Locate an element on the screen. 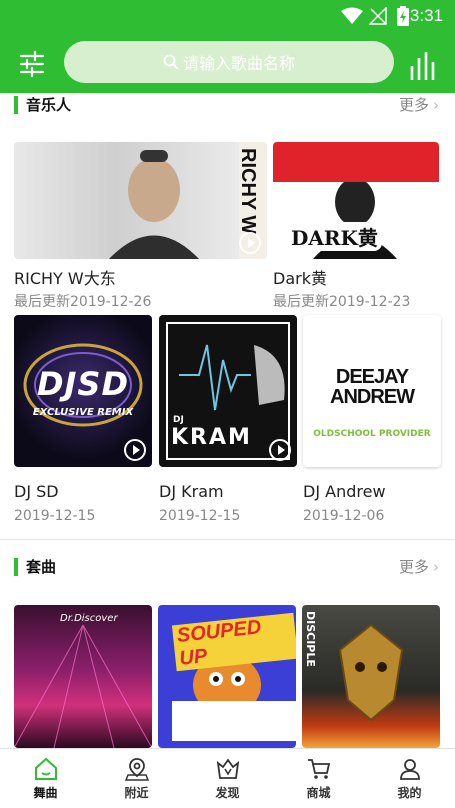  bottom-navigation: 舞曲 附近 发现 商城 我的 is located at coordinates (227, 778).